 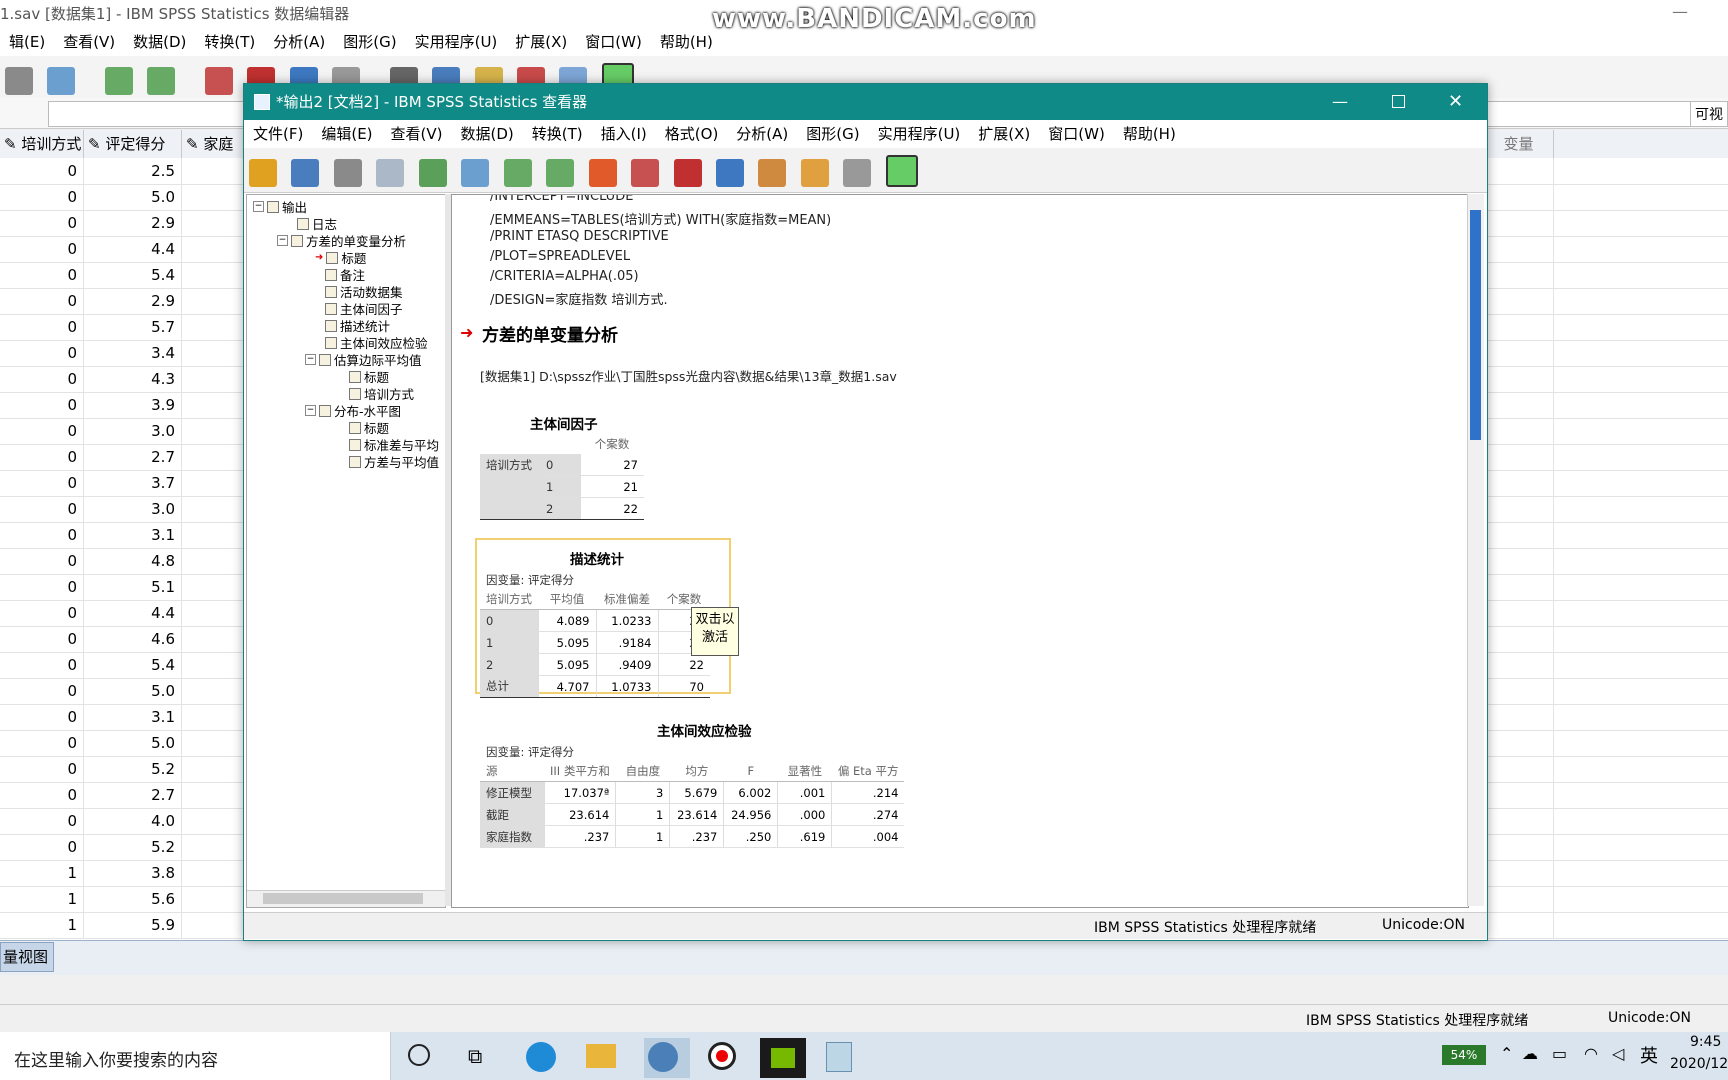 What do you see at coordinates (217, 144) in the screenshot?
I see `column-header-family: ✎ 家庭` at bounding box center [217, 144].